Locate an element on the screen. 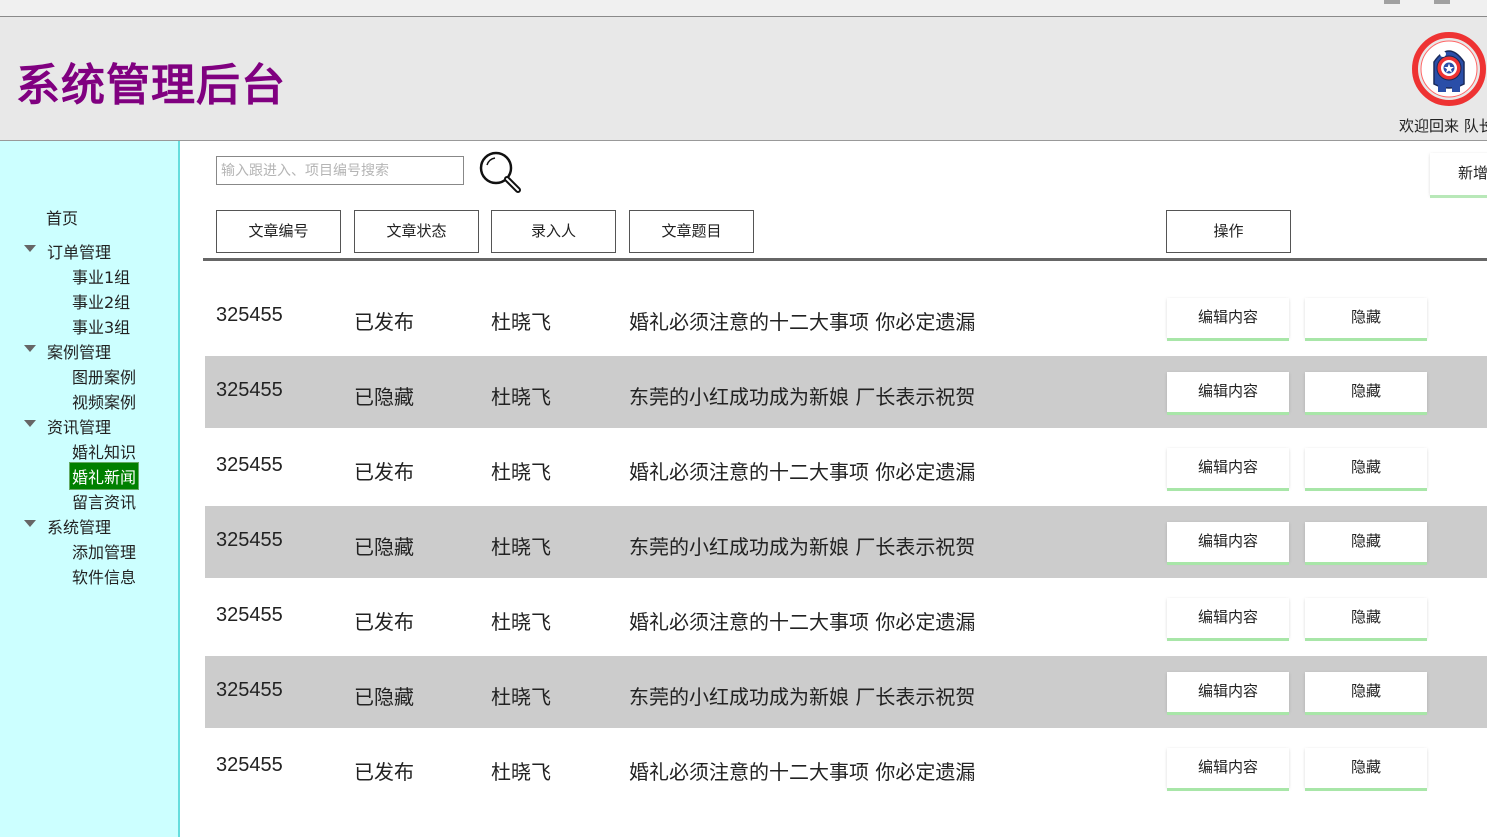  sidebar-item-messages: 留言资讯 is located at coordinates (104, 501).